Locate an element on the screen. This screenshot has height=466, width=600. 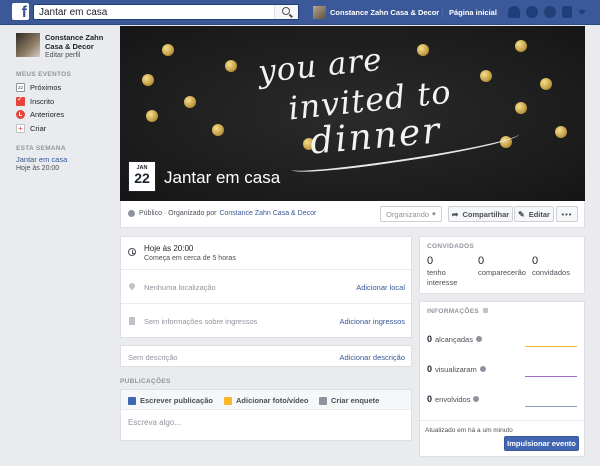
stat-row-viewed: 0 visualizaram is located at coordinates (456, 369).